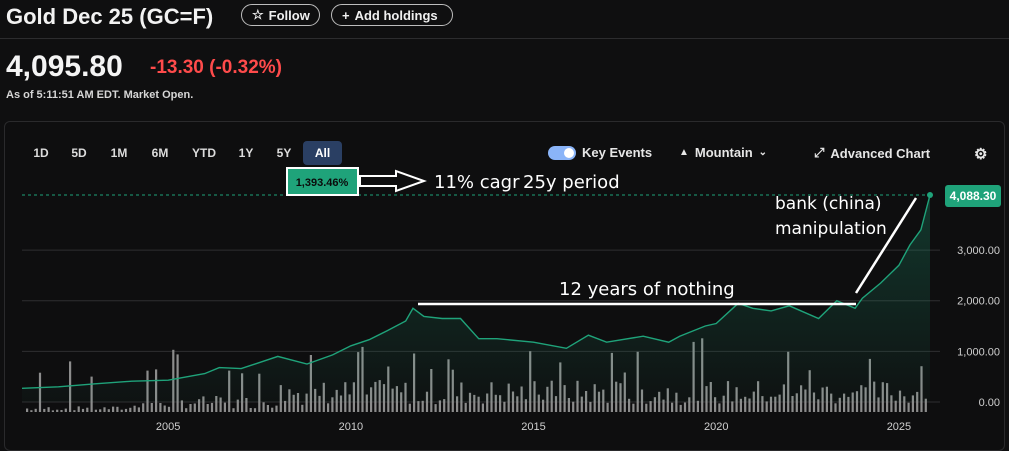 Image resolution: width=1009 pixels, height=451 pixels. What do you see at coordinates (322, 183) in the screenshot?
I see `period-change-text: 1,393.46%` at bounding box center [322, 183].